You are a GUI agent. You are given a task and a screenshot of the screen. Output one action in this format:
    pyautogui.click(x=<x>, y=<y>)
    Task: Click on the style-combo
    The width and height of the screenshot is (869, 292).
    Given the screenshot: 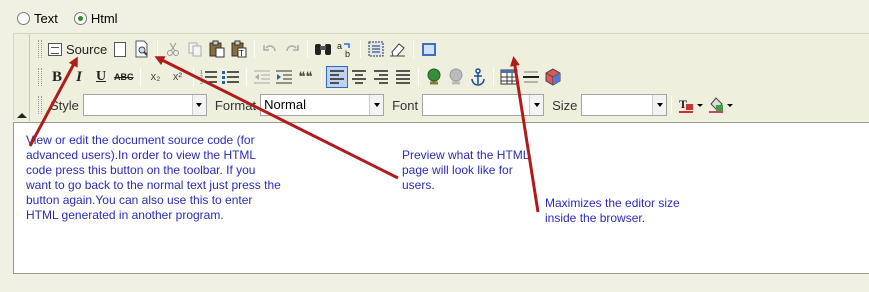 What is the action you would take?
    pyautogui.click(x=144, y=105)
    